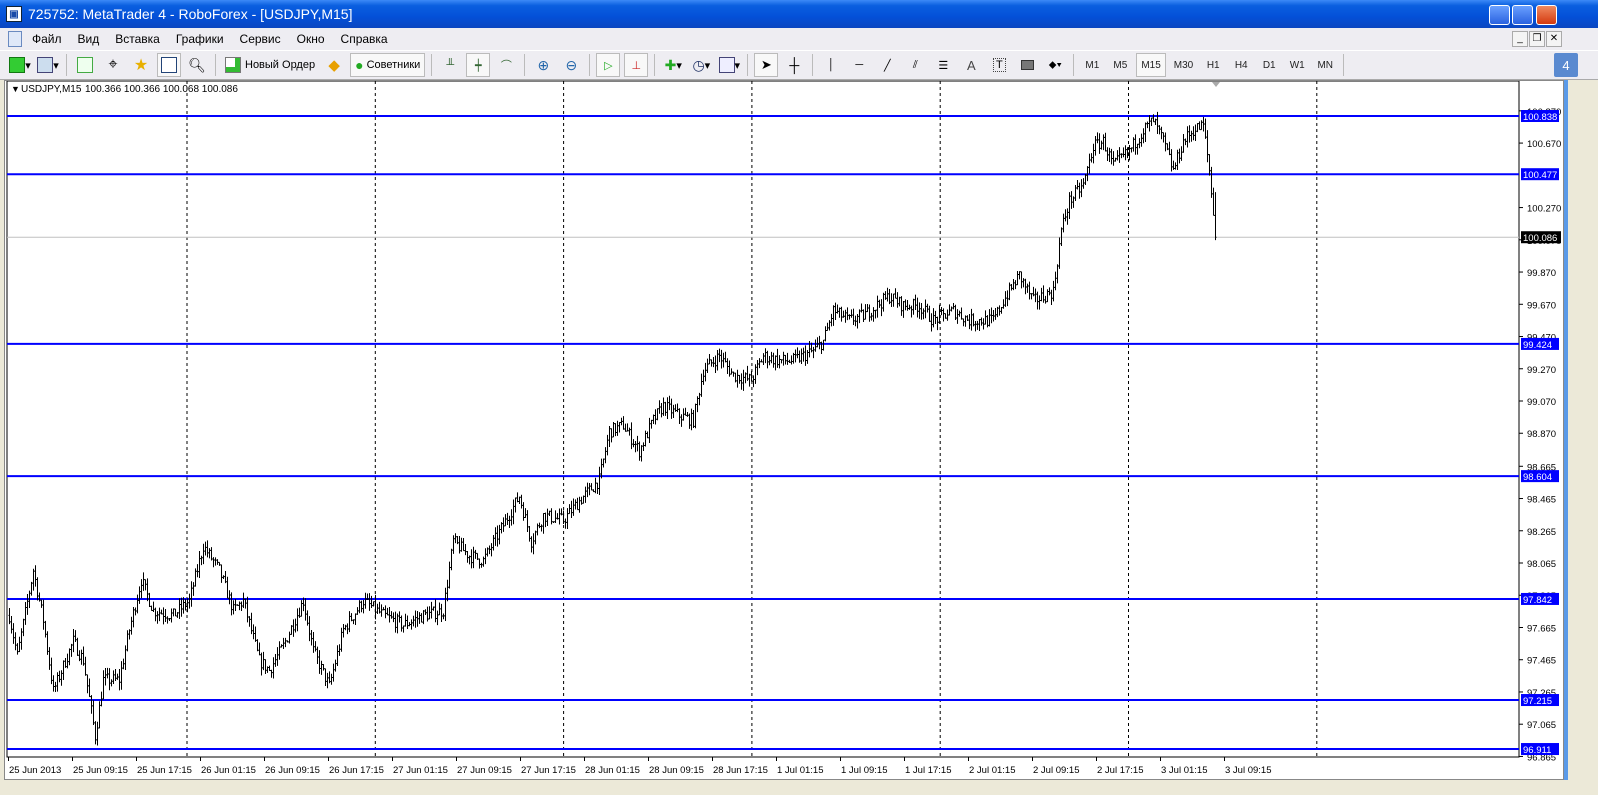  I want to click on timeframe-h4: H4, so click(1241, 65).